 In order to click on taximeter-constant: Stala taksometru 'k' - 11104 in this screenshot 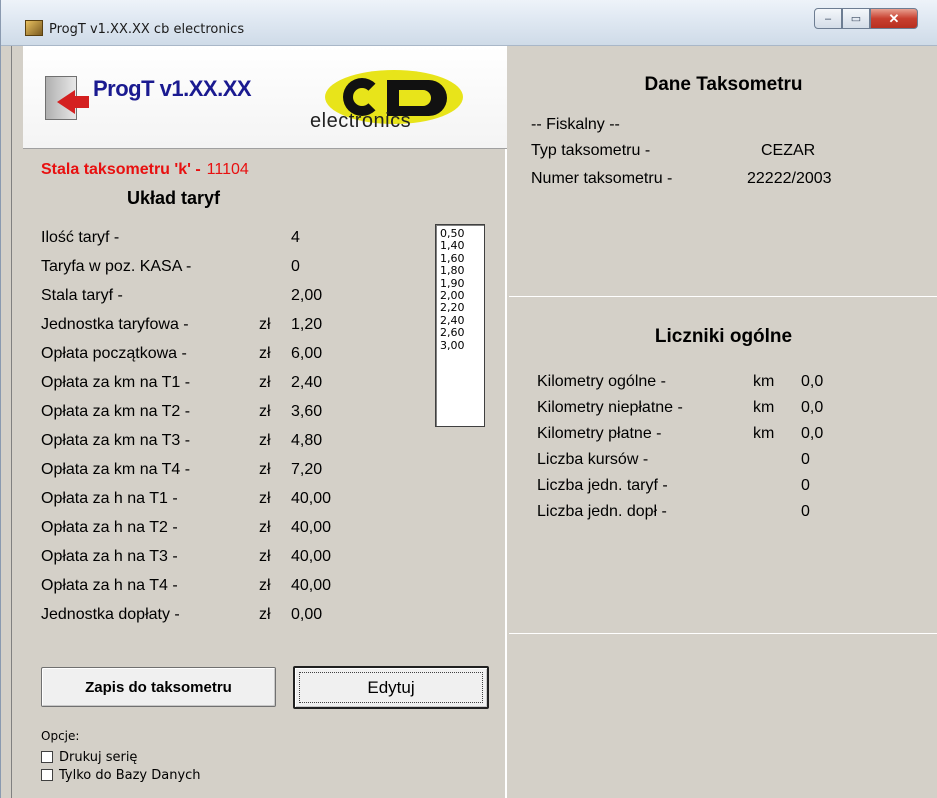, I will do `click(145, 170)`.